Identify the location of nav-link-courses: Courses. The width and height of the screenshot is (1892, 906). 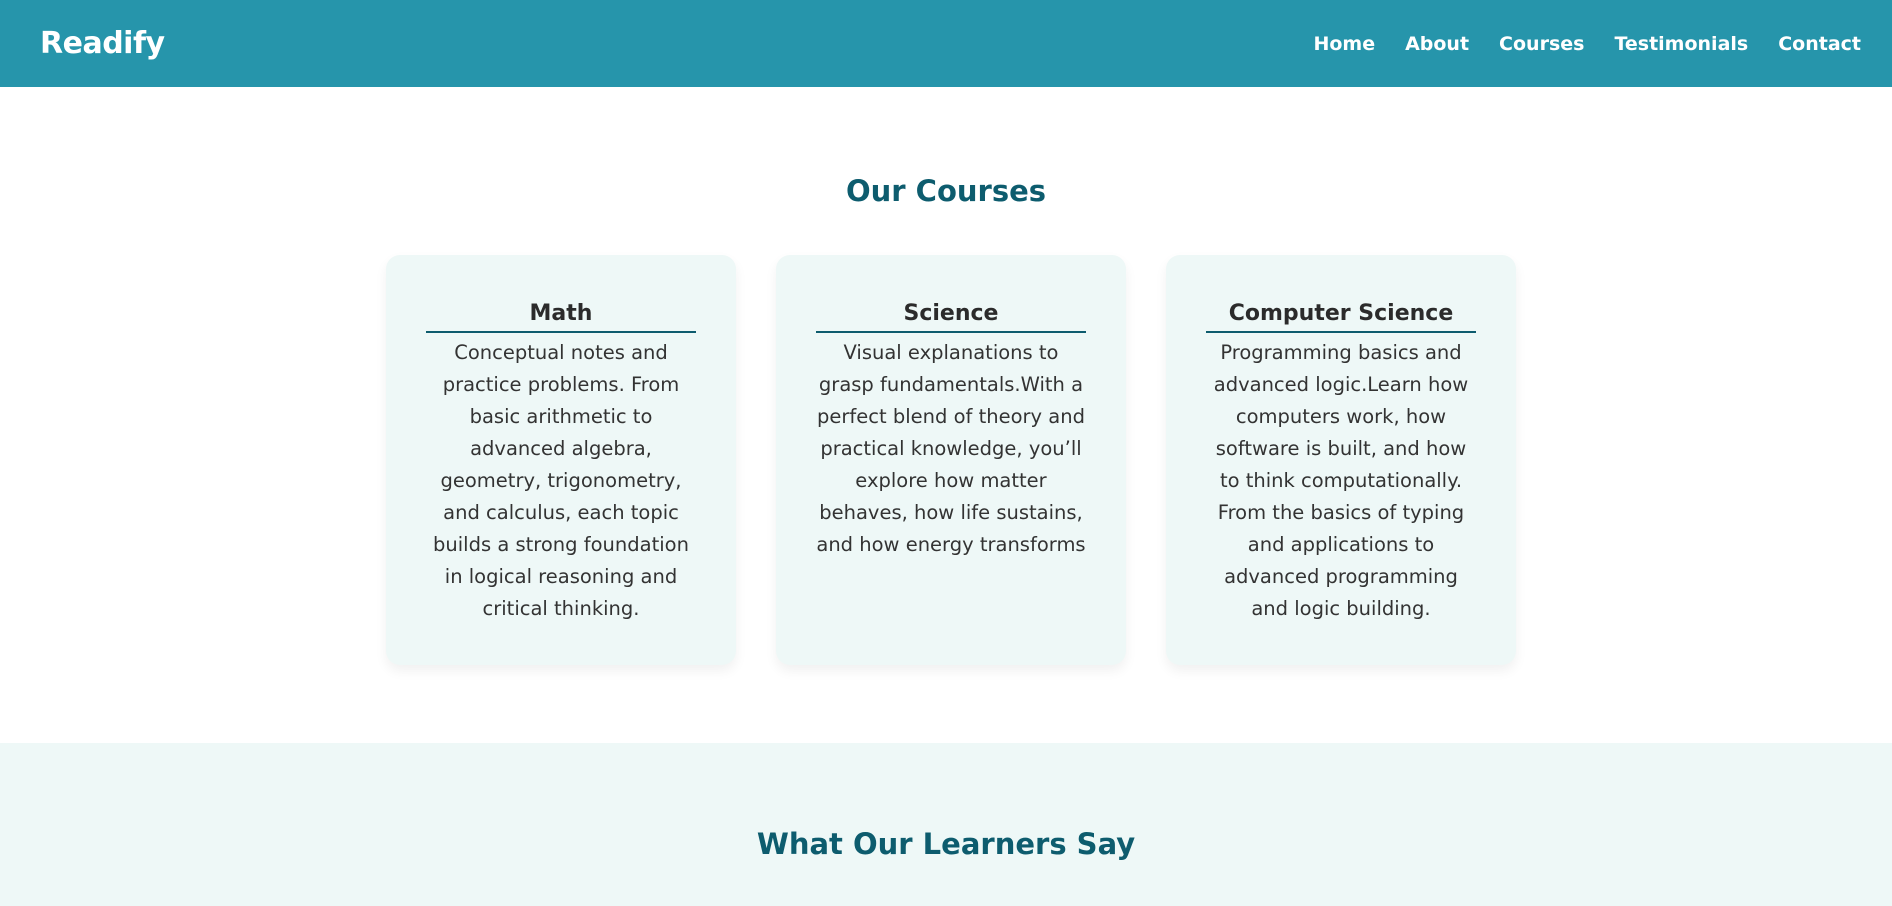
(1541, 44).